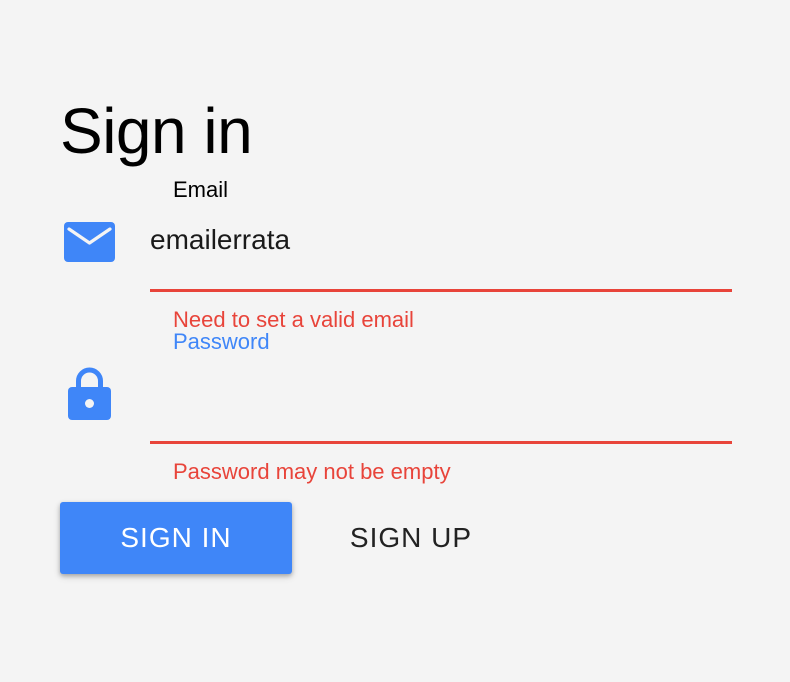  Describe the element at coordinates (201, 189) in the screenshot. I see `email-label: Email` at that location.